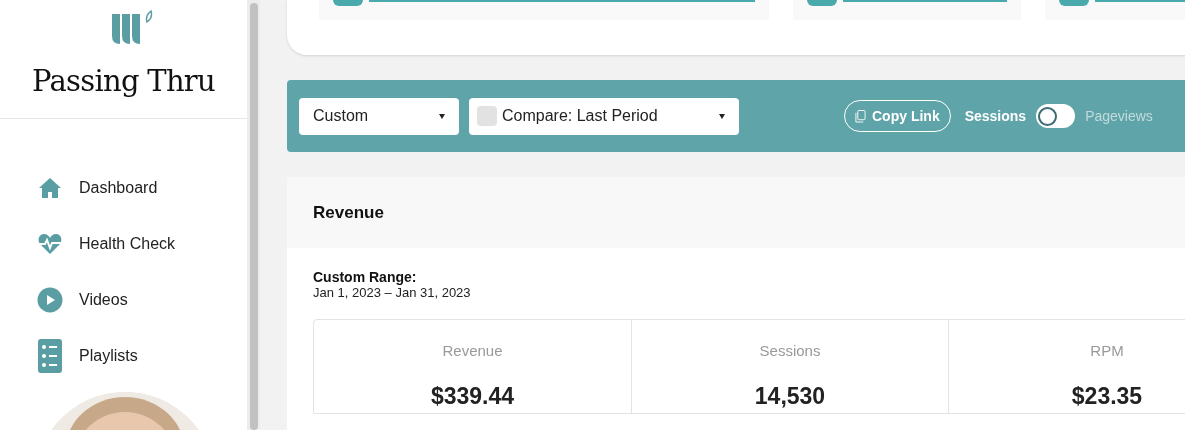 The width and height of the screenshot is (1185, 430). What do you see at coordinates (995, 116) in the screenshot?
I see `toggle-label: Sessions` at bounding box center [995, 116].